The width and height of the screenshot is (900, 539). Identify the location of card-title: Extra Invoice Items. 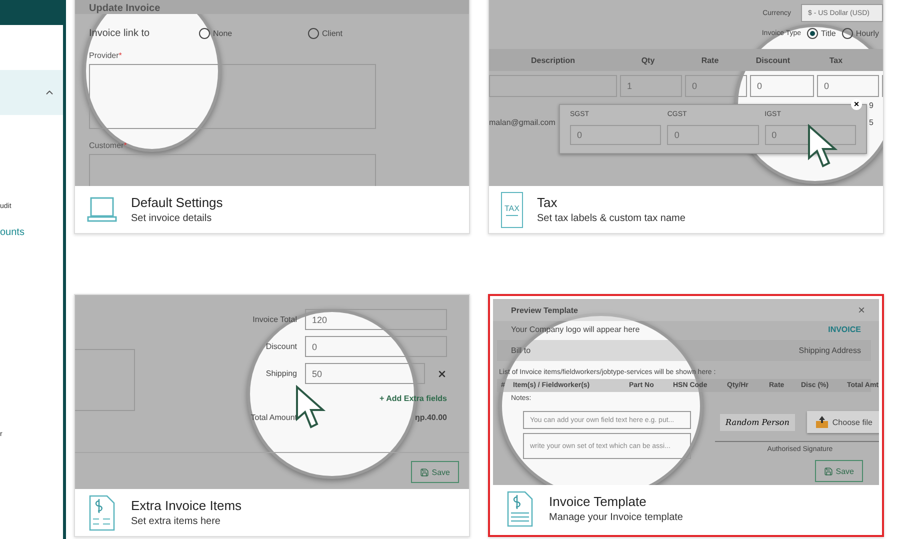
(186, 505).